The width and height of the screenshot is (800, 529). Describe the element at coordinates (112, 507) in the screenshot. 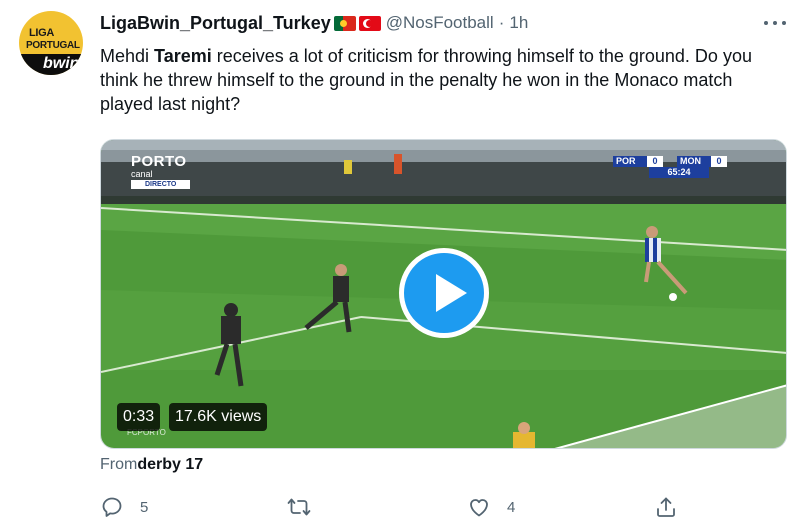

I see `reply-icon` at that location.